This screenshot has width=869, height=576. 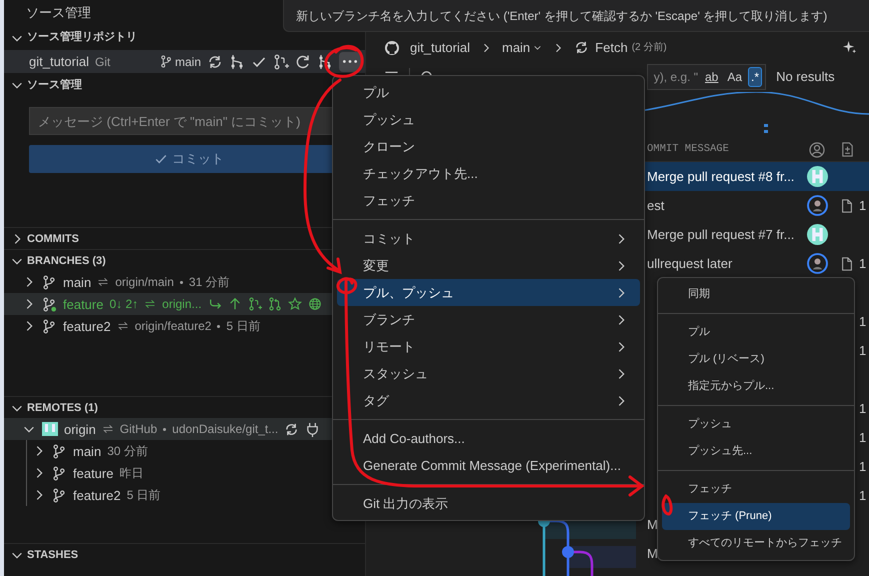 I want to click on plug-icon, so click(x=312, y=429).